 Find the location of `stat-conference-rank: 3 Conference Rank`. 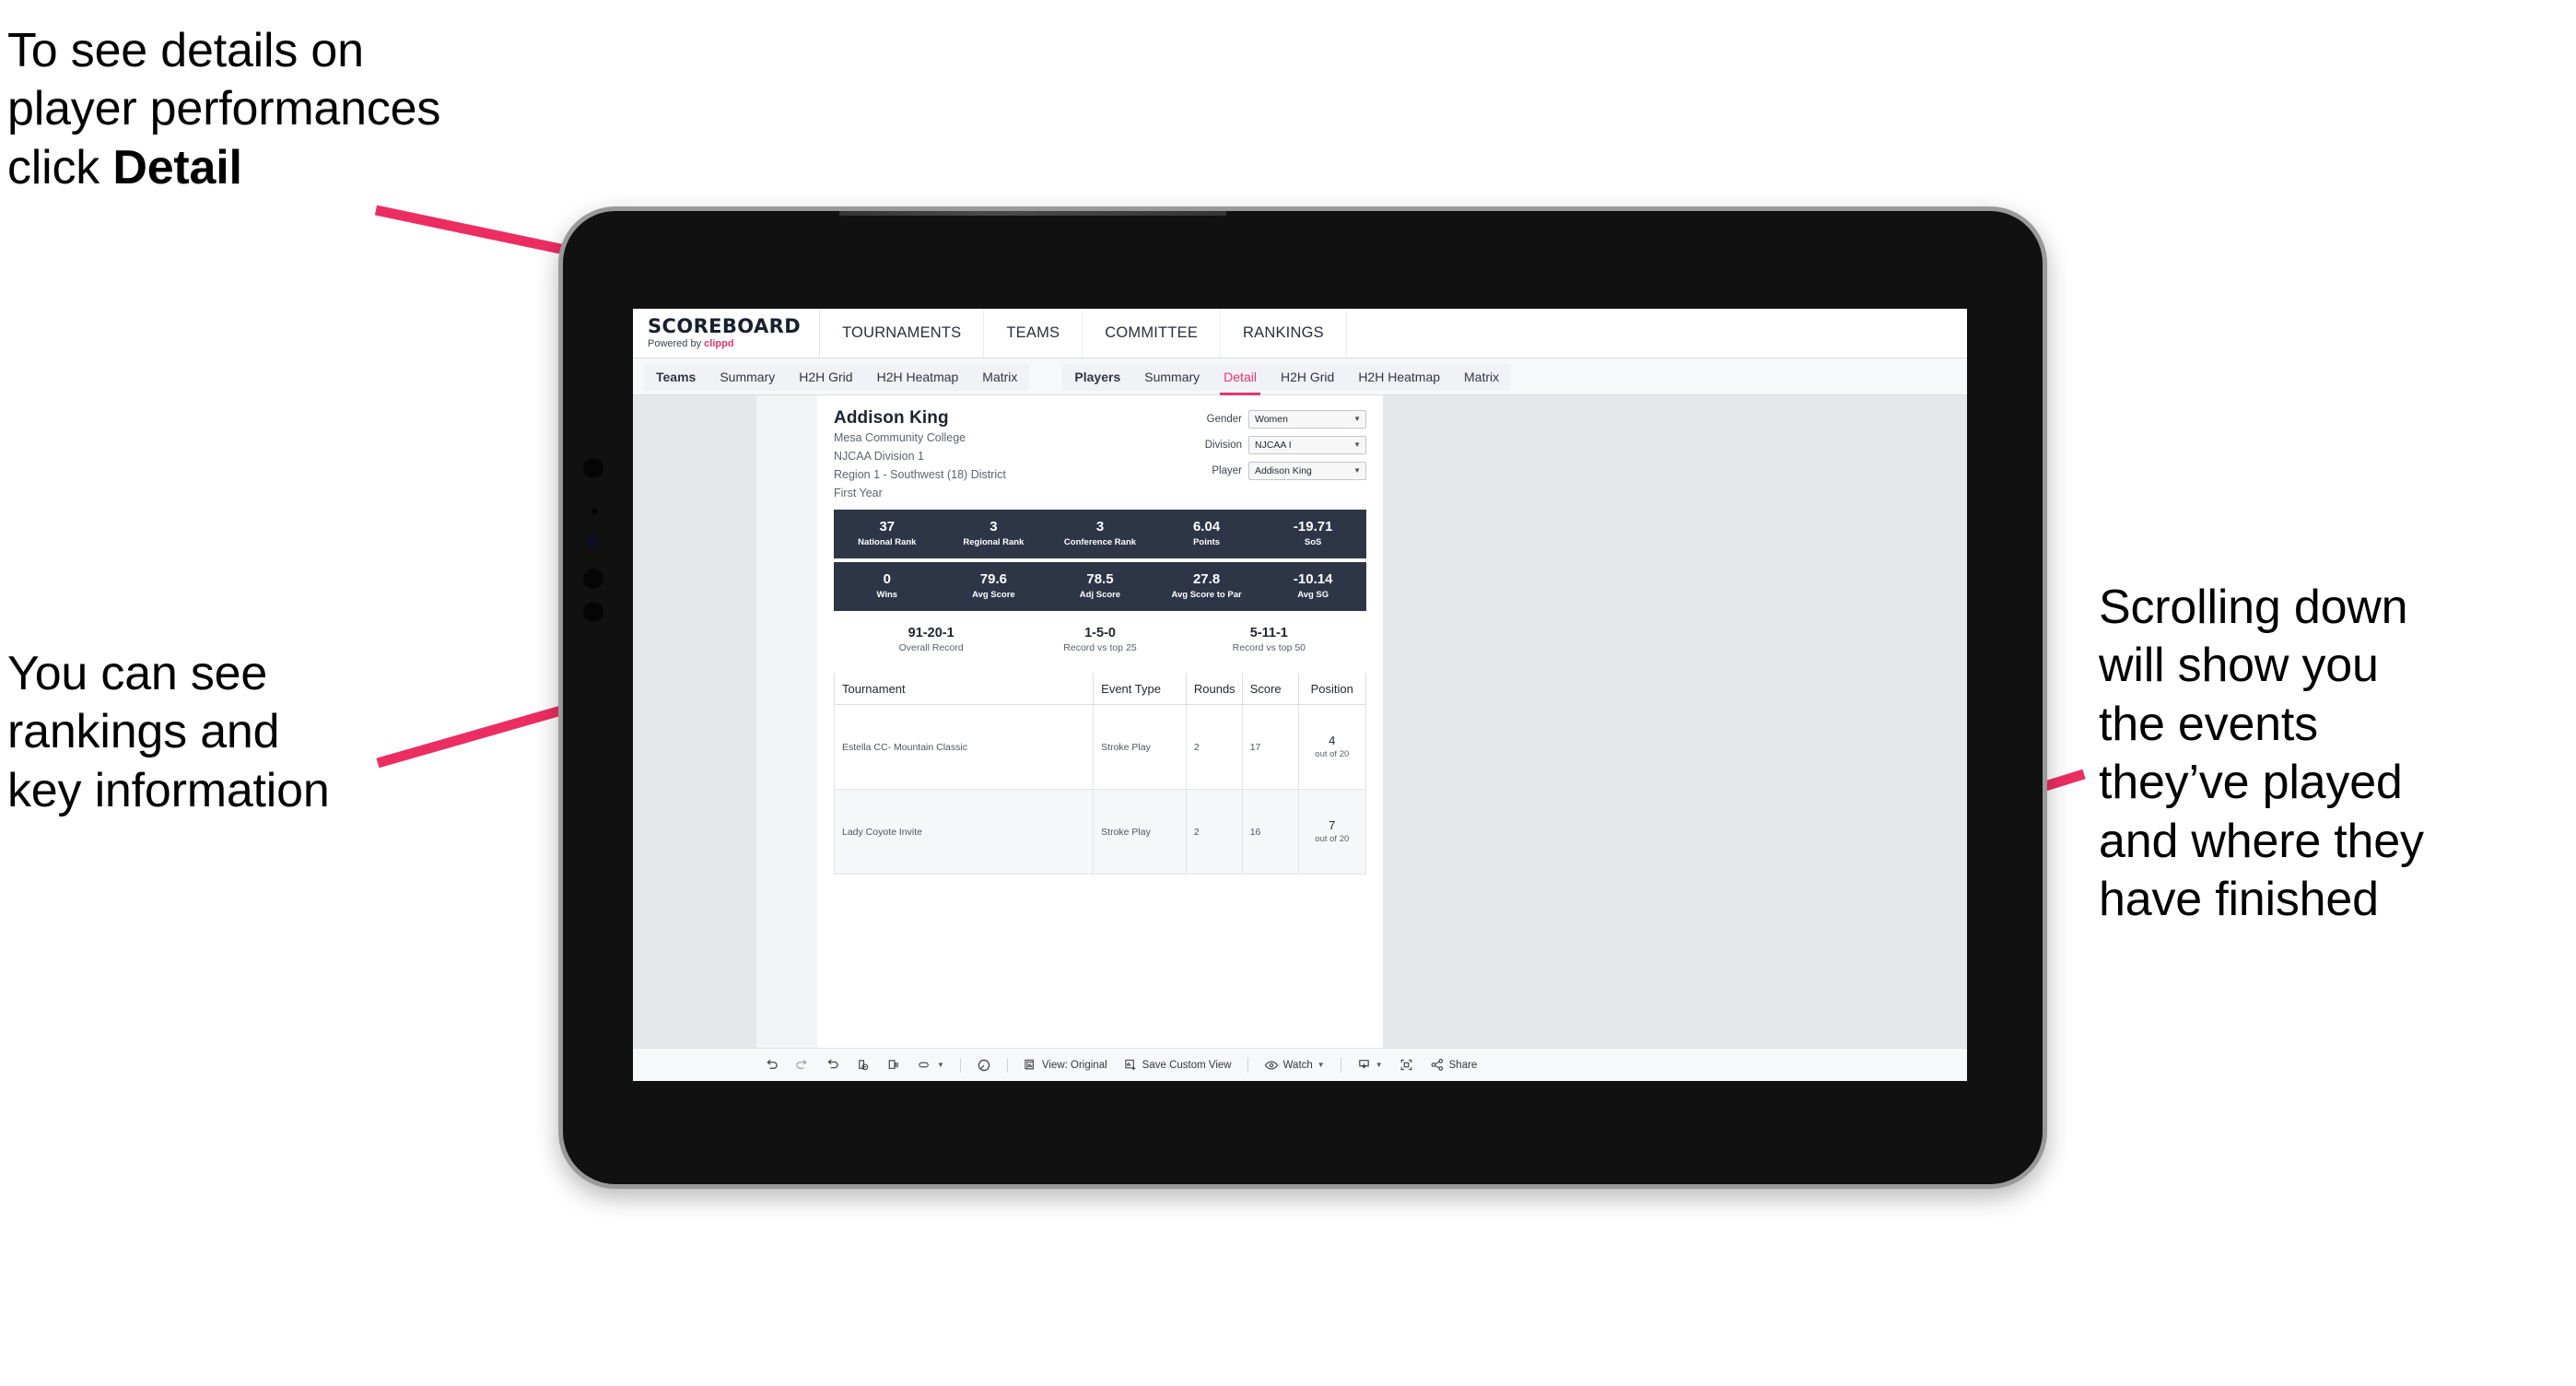

stat-conference-rank: 3 Conference Rank is located at coordinates (1100, 533).